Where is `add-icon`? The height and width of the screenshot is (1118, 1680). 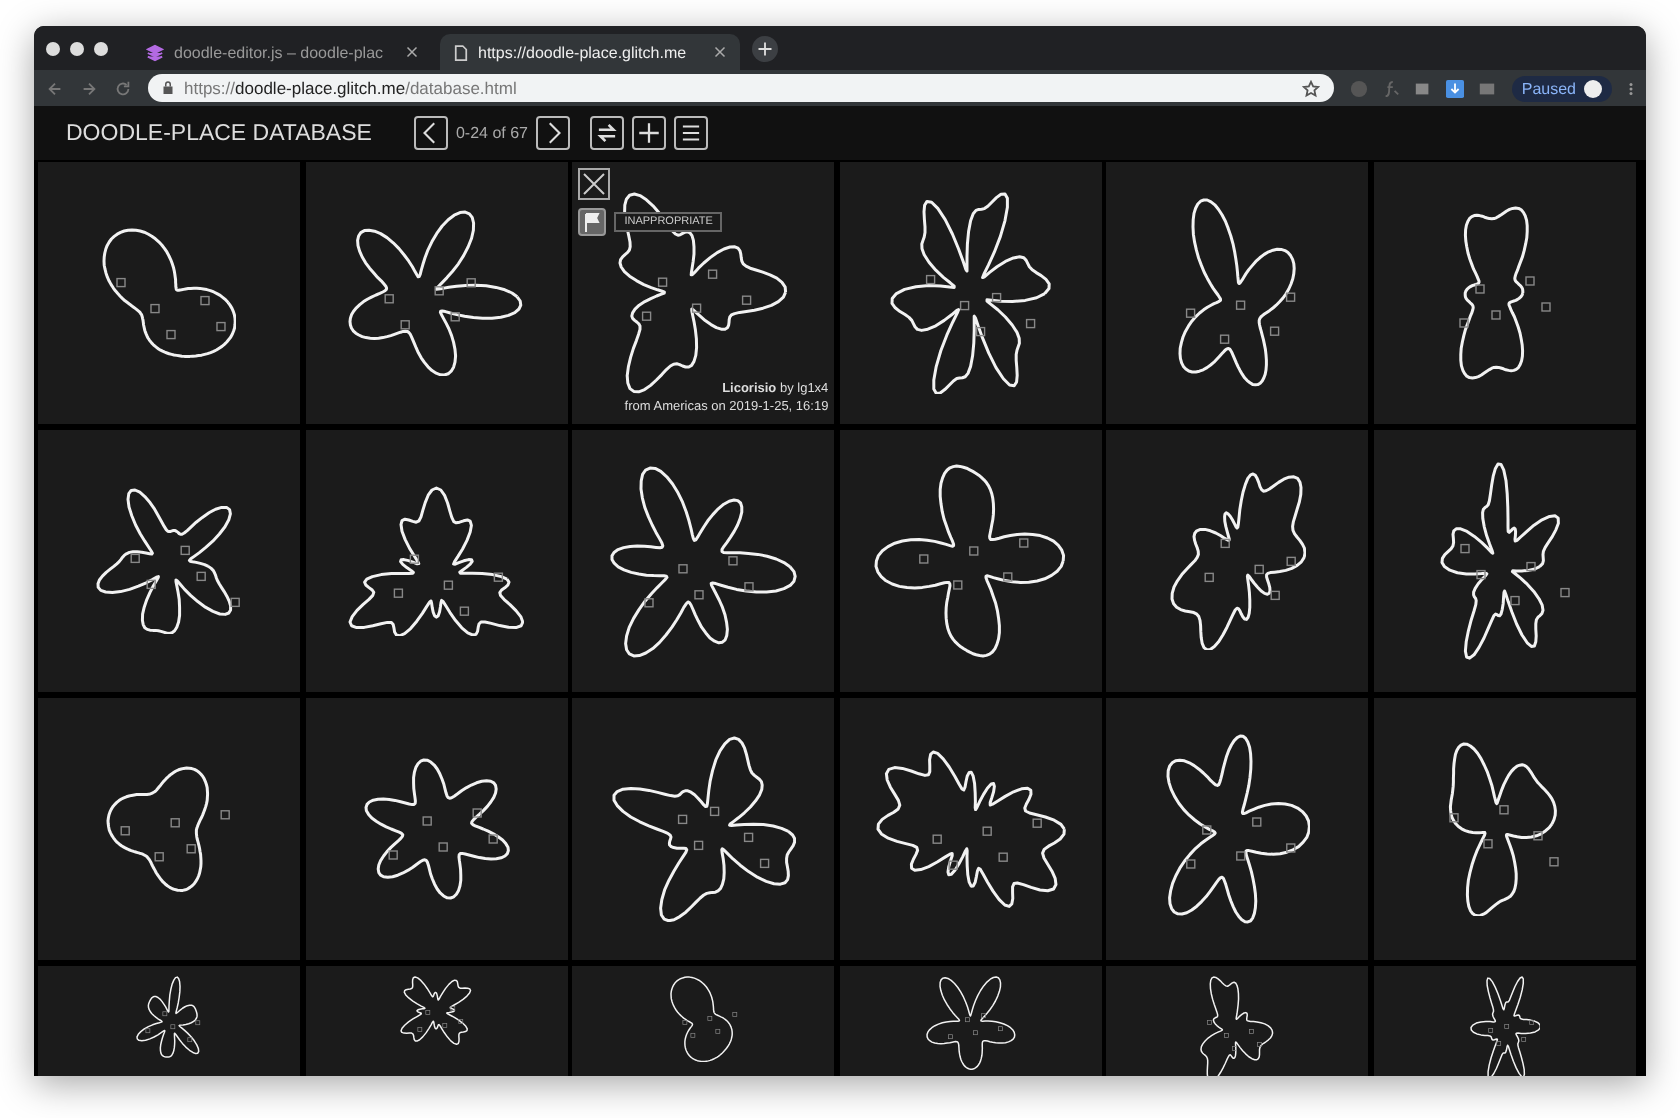 add-icon is located at coordinates (648, 133).